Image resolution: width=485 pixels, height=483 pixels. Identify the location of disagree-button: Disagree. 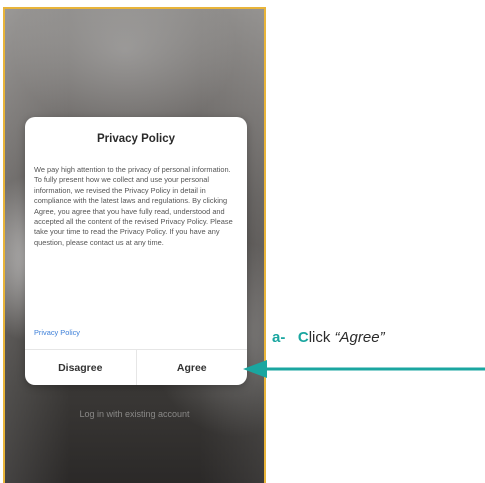
(81, 367).